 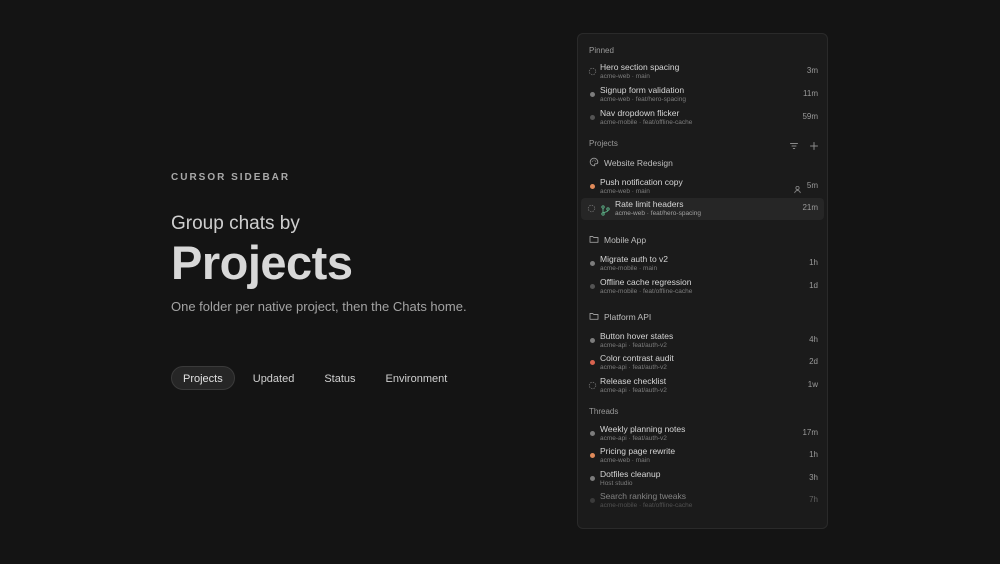 I want to click on pill-projects: Projects, so click(x=203, y=378).